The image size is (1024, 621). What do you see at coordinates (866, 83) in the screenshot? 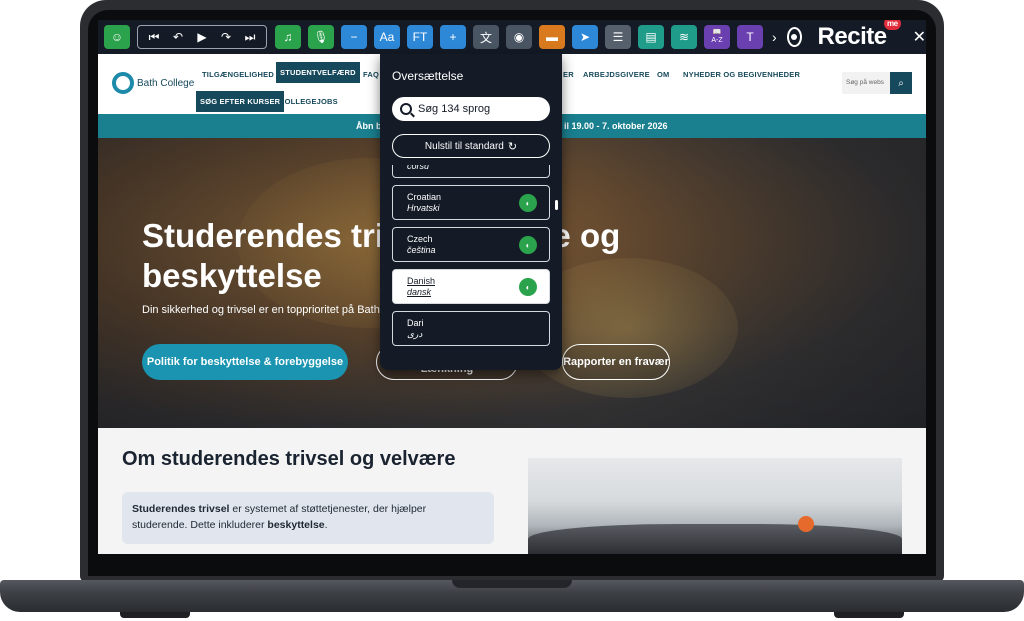
I see `site-search-input: Søg på webs` at bounding box center [866, 83].